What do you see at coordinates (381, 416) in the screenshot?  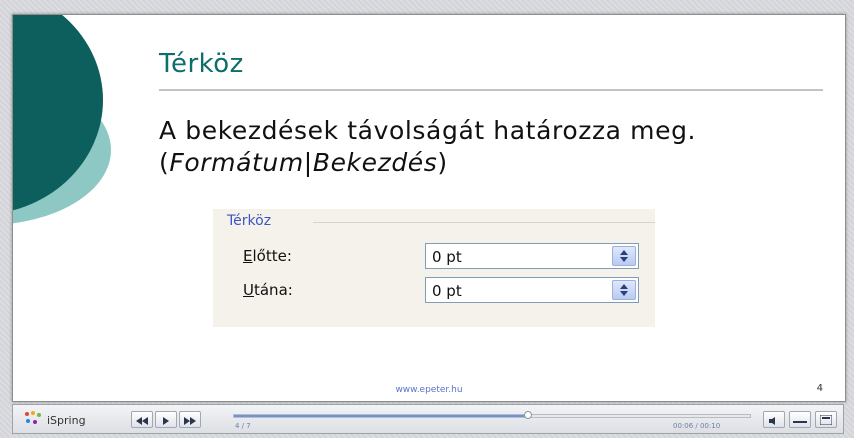 I see `seek-bar-progress` at bounding box center [381, 416].